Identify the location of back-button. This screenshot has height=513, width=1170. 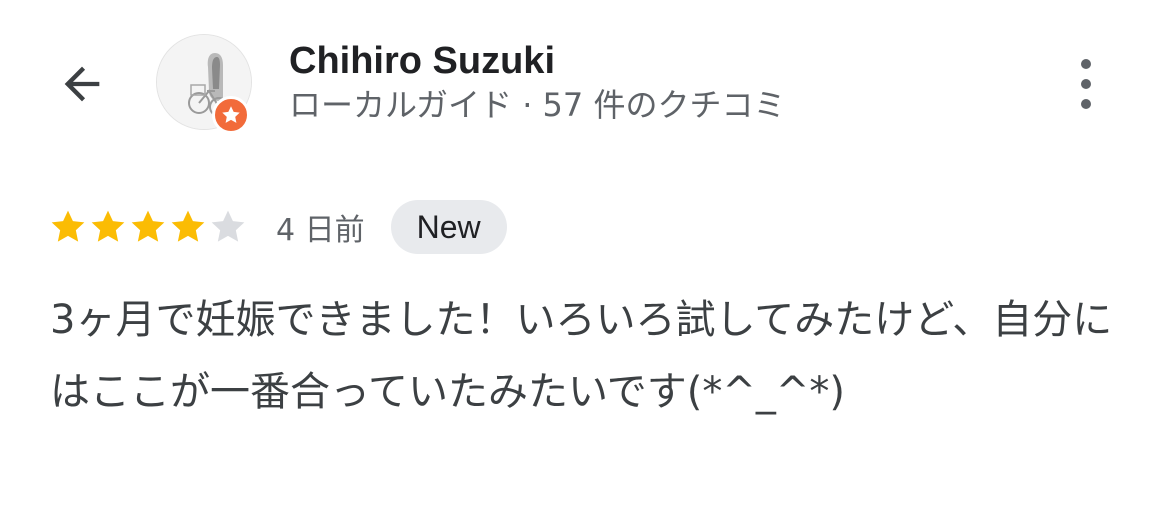
(82, 84).